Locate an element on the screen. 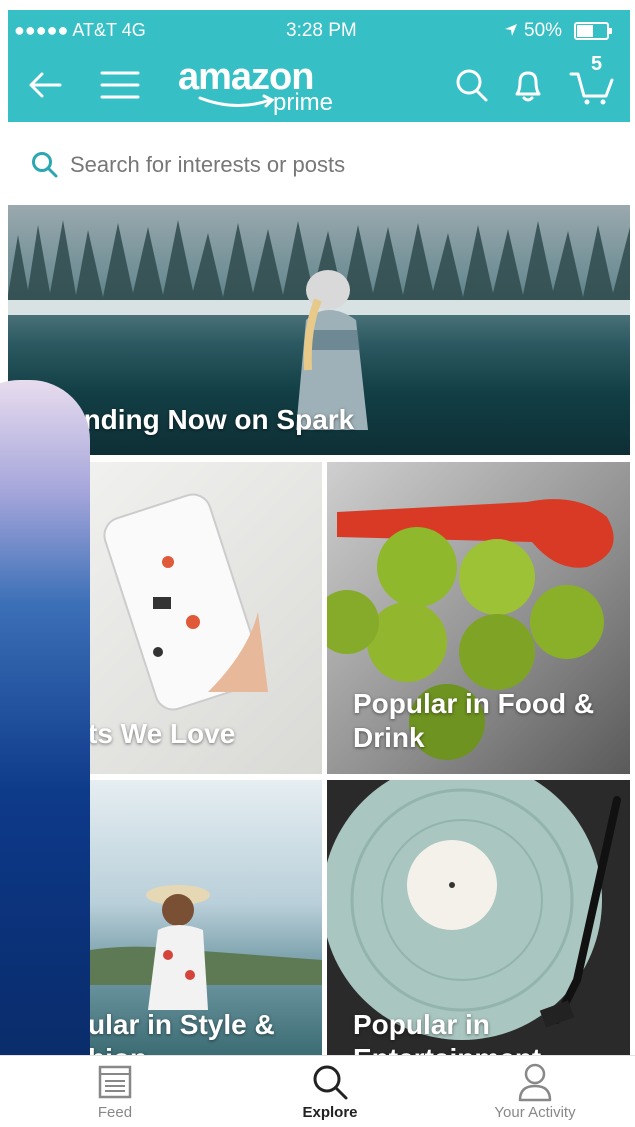 This screenshot has width=635, height=1127. battery-icon is located at coordinates (593, 31).